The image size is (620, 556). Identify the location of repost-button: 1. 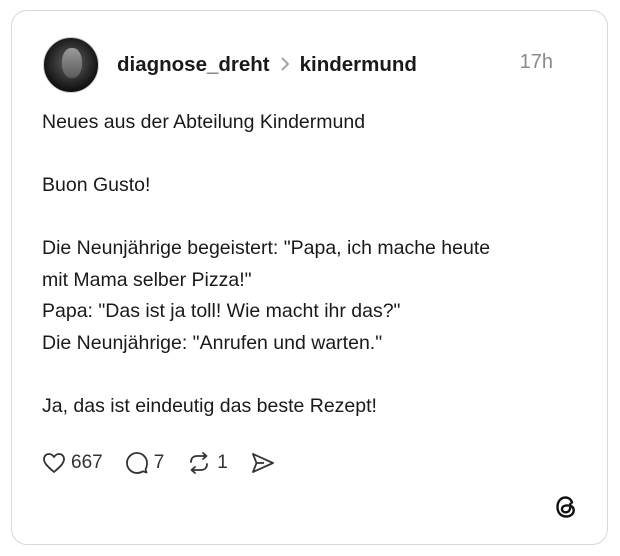
(207, 463).